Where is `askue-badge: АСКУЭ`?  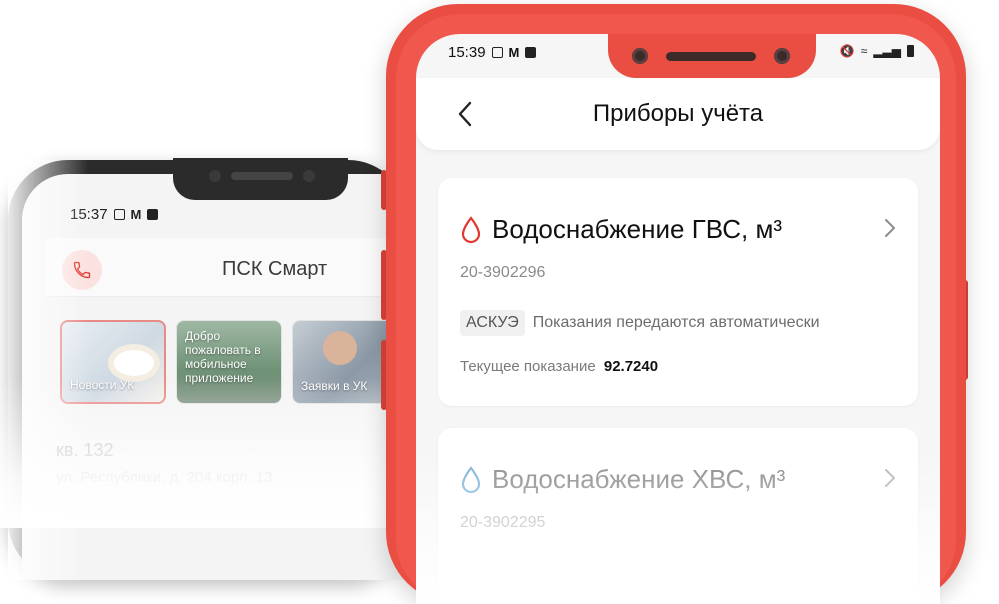 askue-badge: АСКУЭ is located at coordinates (492, 323).